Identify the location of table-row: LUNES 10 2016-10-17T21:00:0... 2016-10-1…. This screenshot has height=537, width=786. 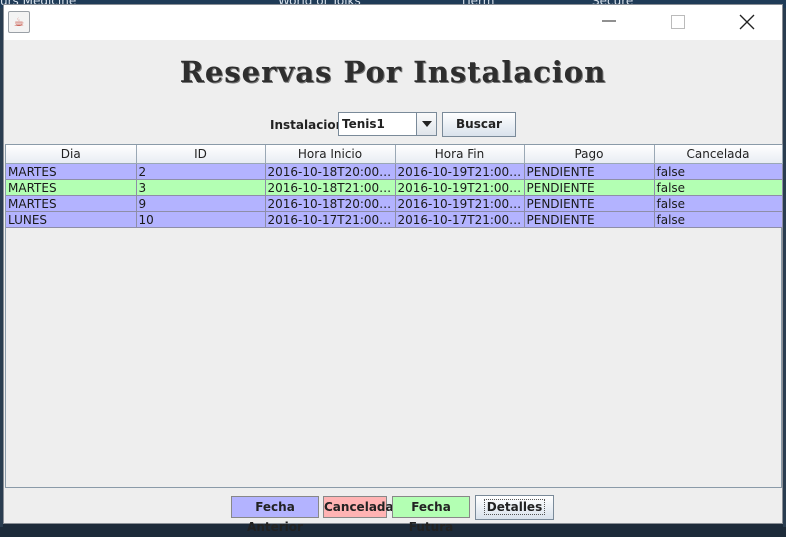
(394, 219).